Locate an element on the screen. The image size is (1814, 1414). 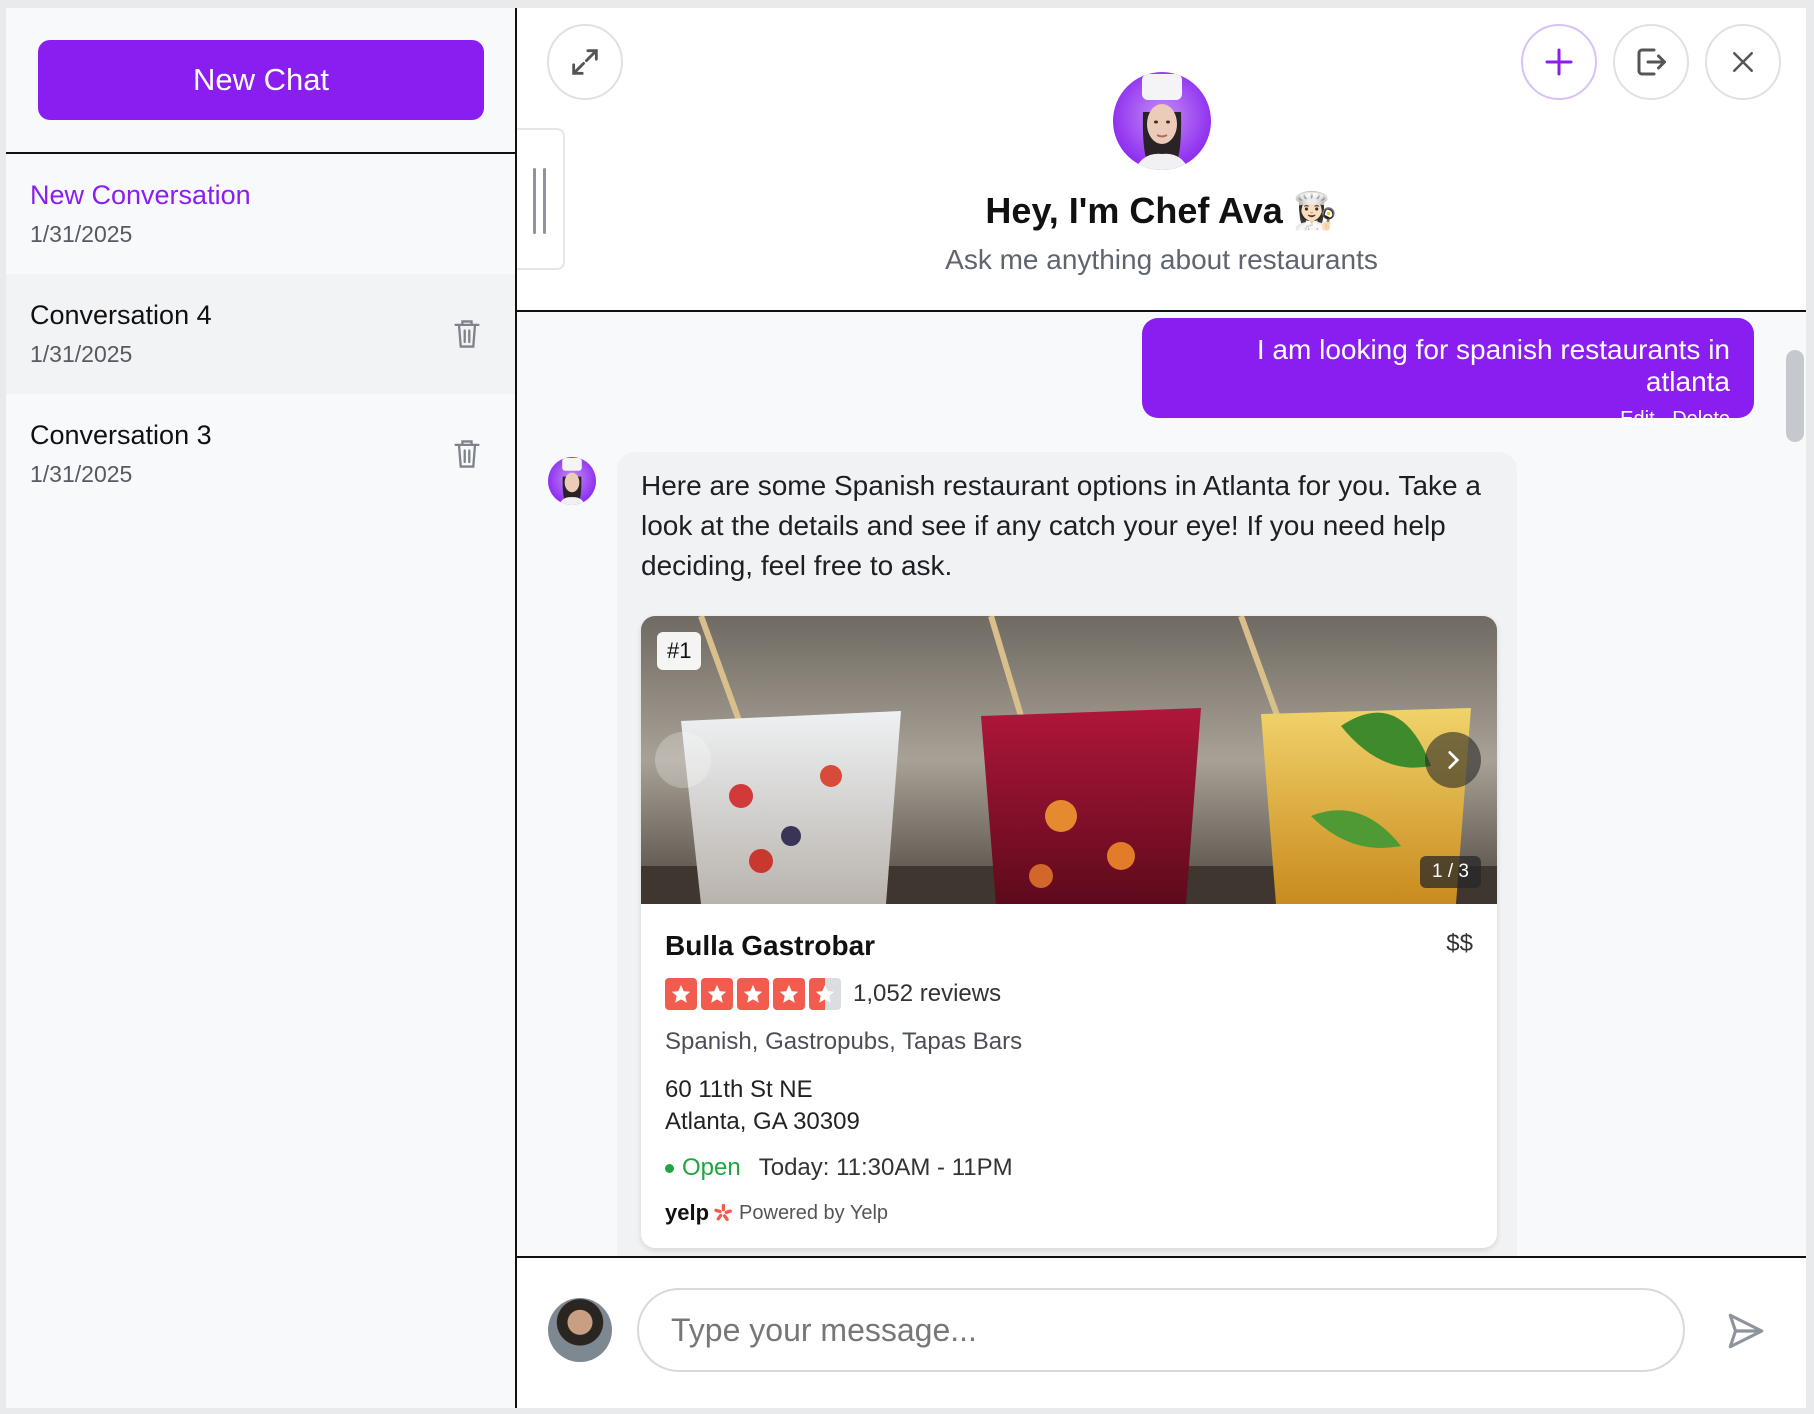
restaurant-name: Bulla Gastrobar is located at coordinates (1069, 946).